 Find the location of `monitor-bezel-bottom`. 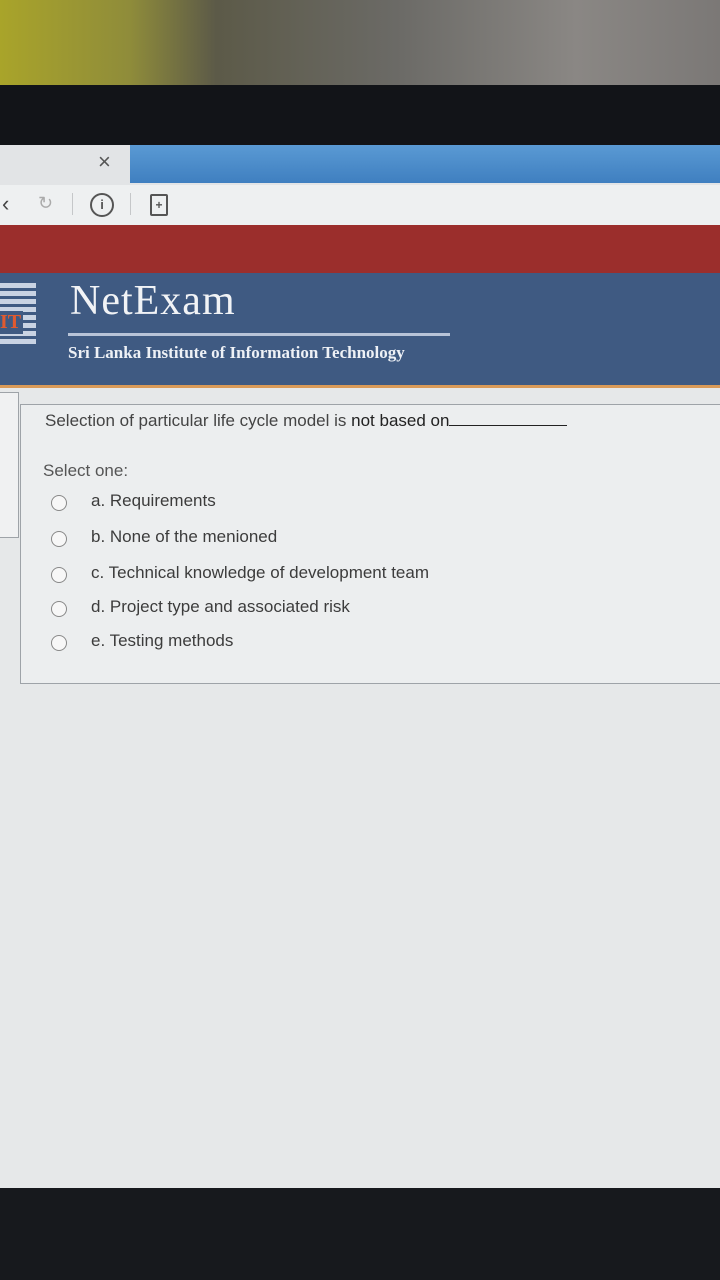

monitor-bezel-bottom is located at coordinates (360, 1234).